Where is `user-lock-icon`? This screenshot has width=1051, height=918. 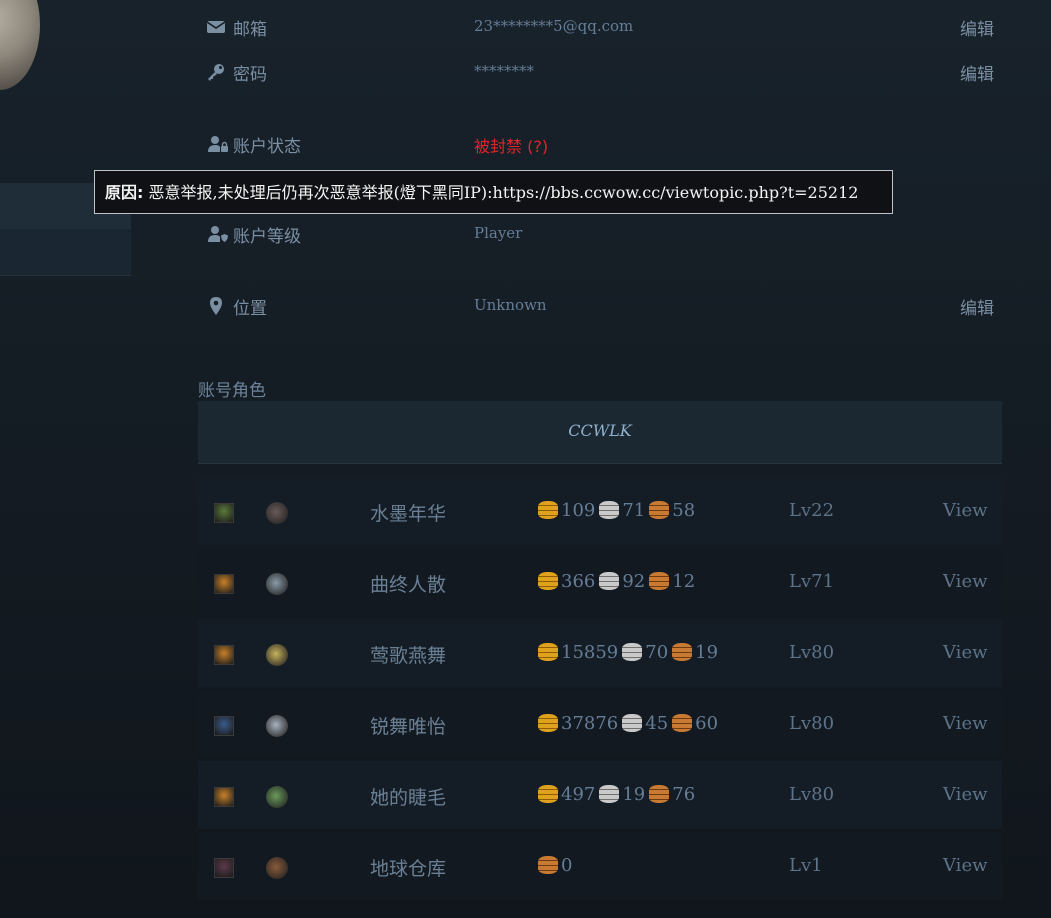
user-lock-icon is located at coordinates (218, 144).